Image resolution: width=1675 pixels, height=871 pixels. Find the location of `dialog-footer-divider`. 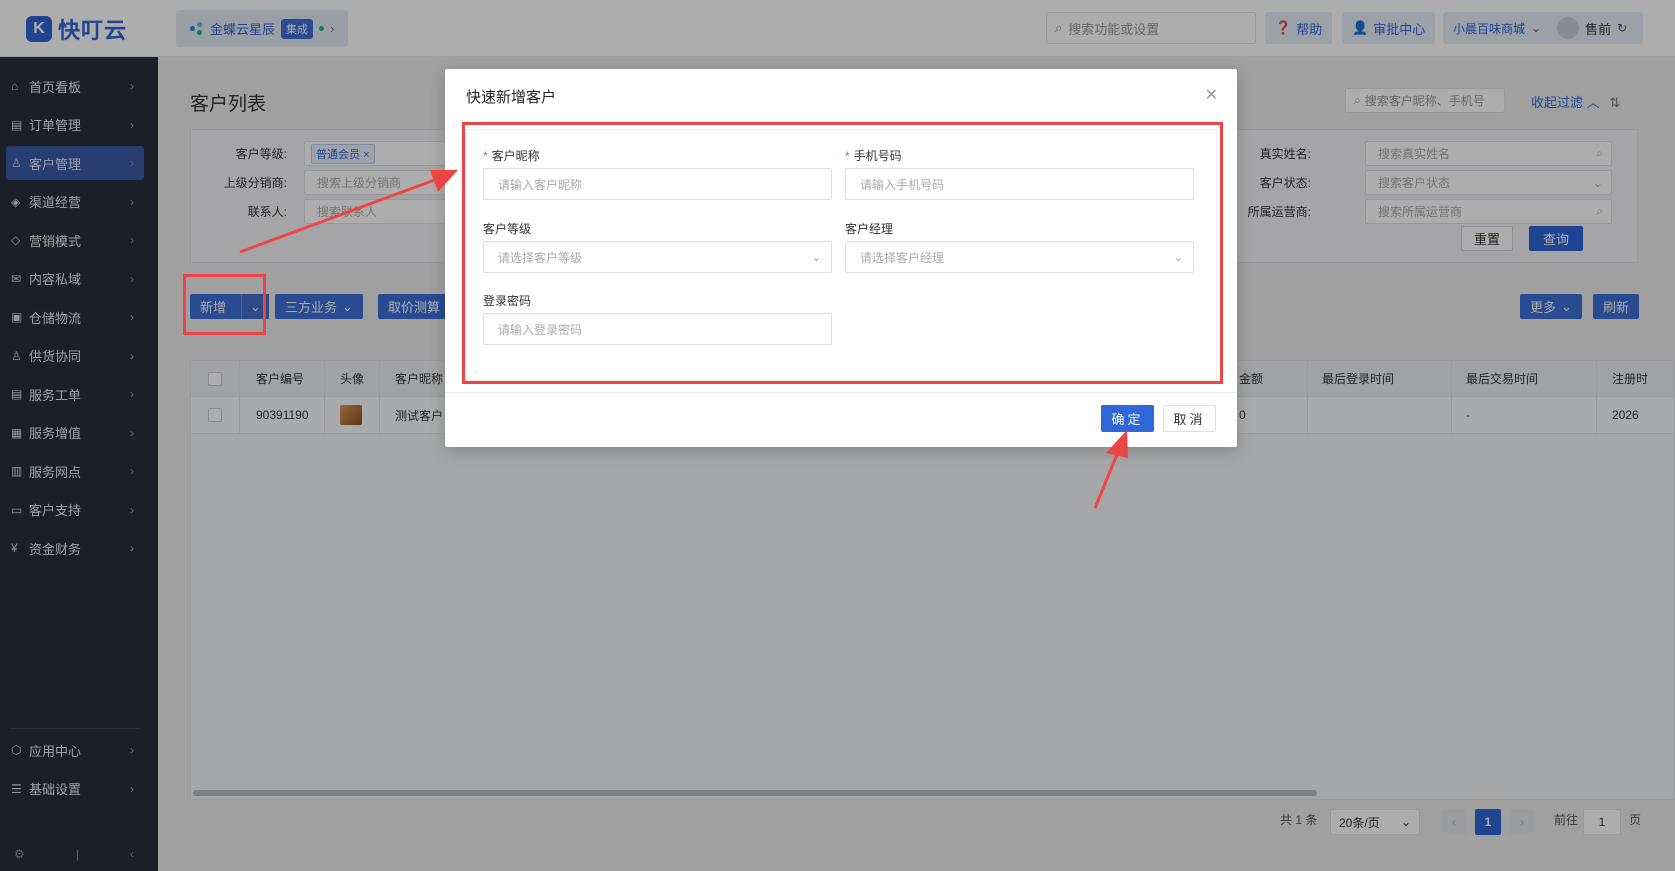

dialog-footer-divider is located at coordinates (841, 392).